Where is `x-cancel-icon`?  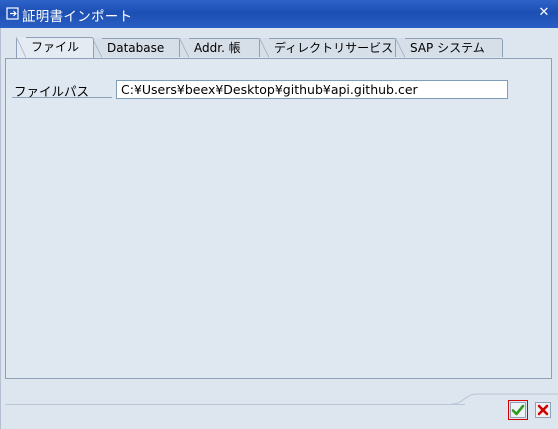
x-cancel-icon is located at coordinates (543, 410).